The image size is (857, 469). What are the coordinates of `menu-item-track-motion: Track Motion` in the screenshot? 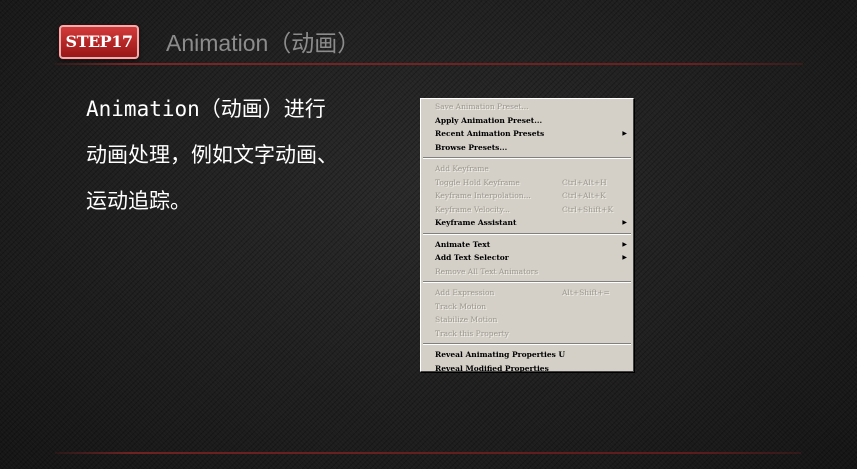 It's located at (527, 307).